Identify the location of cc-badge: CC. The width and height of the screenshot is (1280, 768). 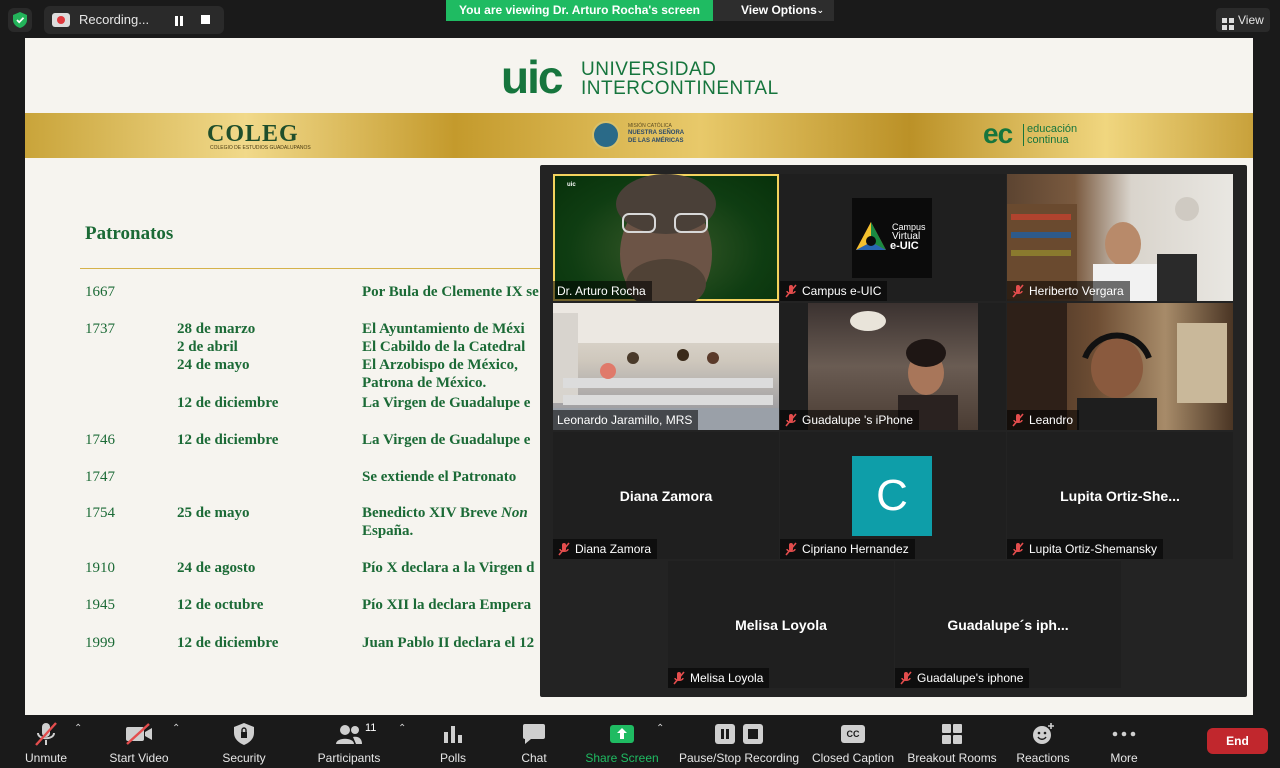
(853, 734).